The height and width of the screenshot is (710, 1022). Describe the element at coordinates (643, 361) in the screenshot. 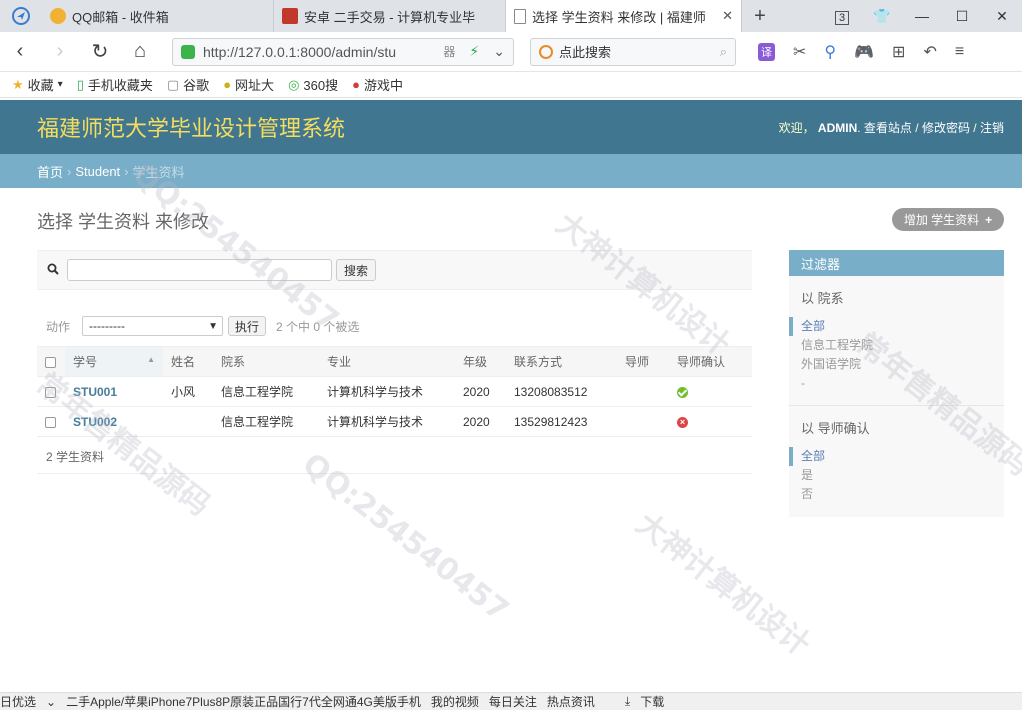

I see `column-header: 导师` at that location.